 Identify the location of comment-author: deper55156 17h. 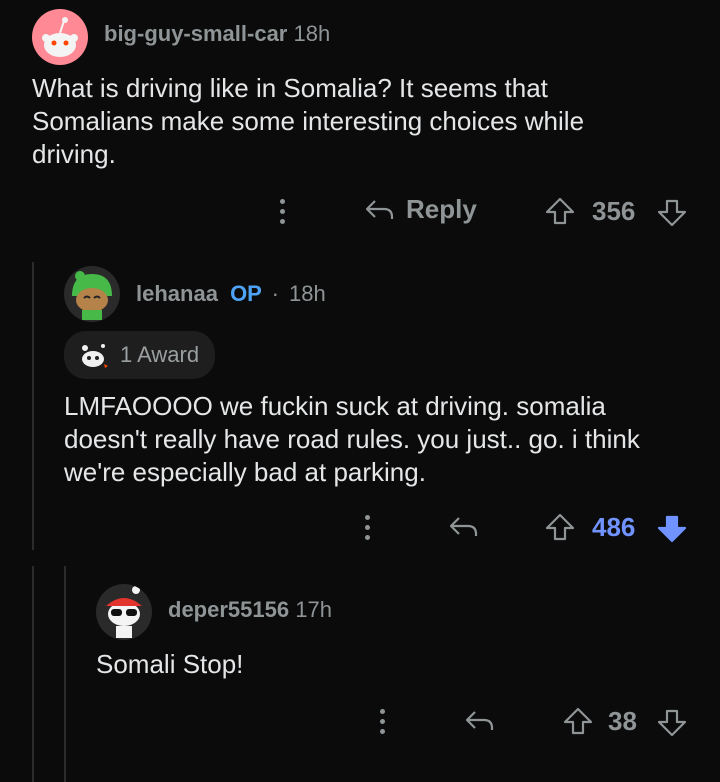
(250, 610).